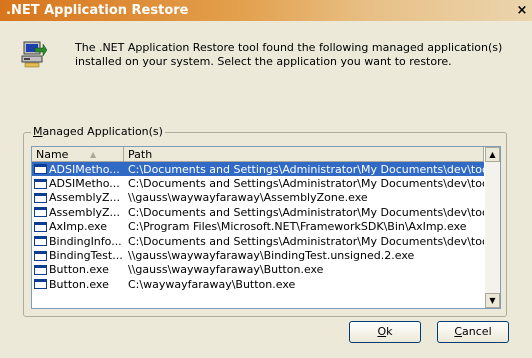 The image size is (532, 358). I want to click on close-icon: ×, so click(522, 10).